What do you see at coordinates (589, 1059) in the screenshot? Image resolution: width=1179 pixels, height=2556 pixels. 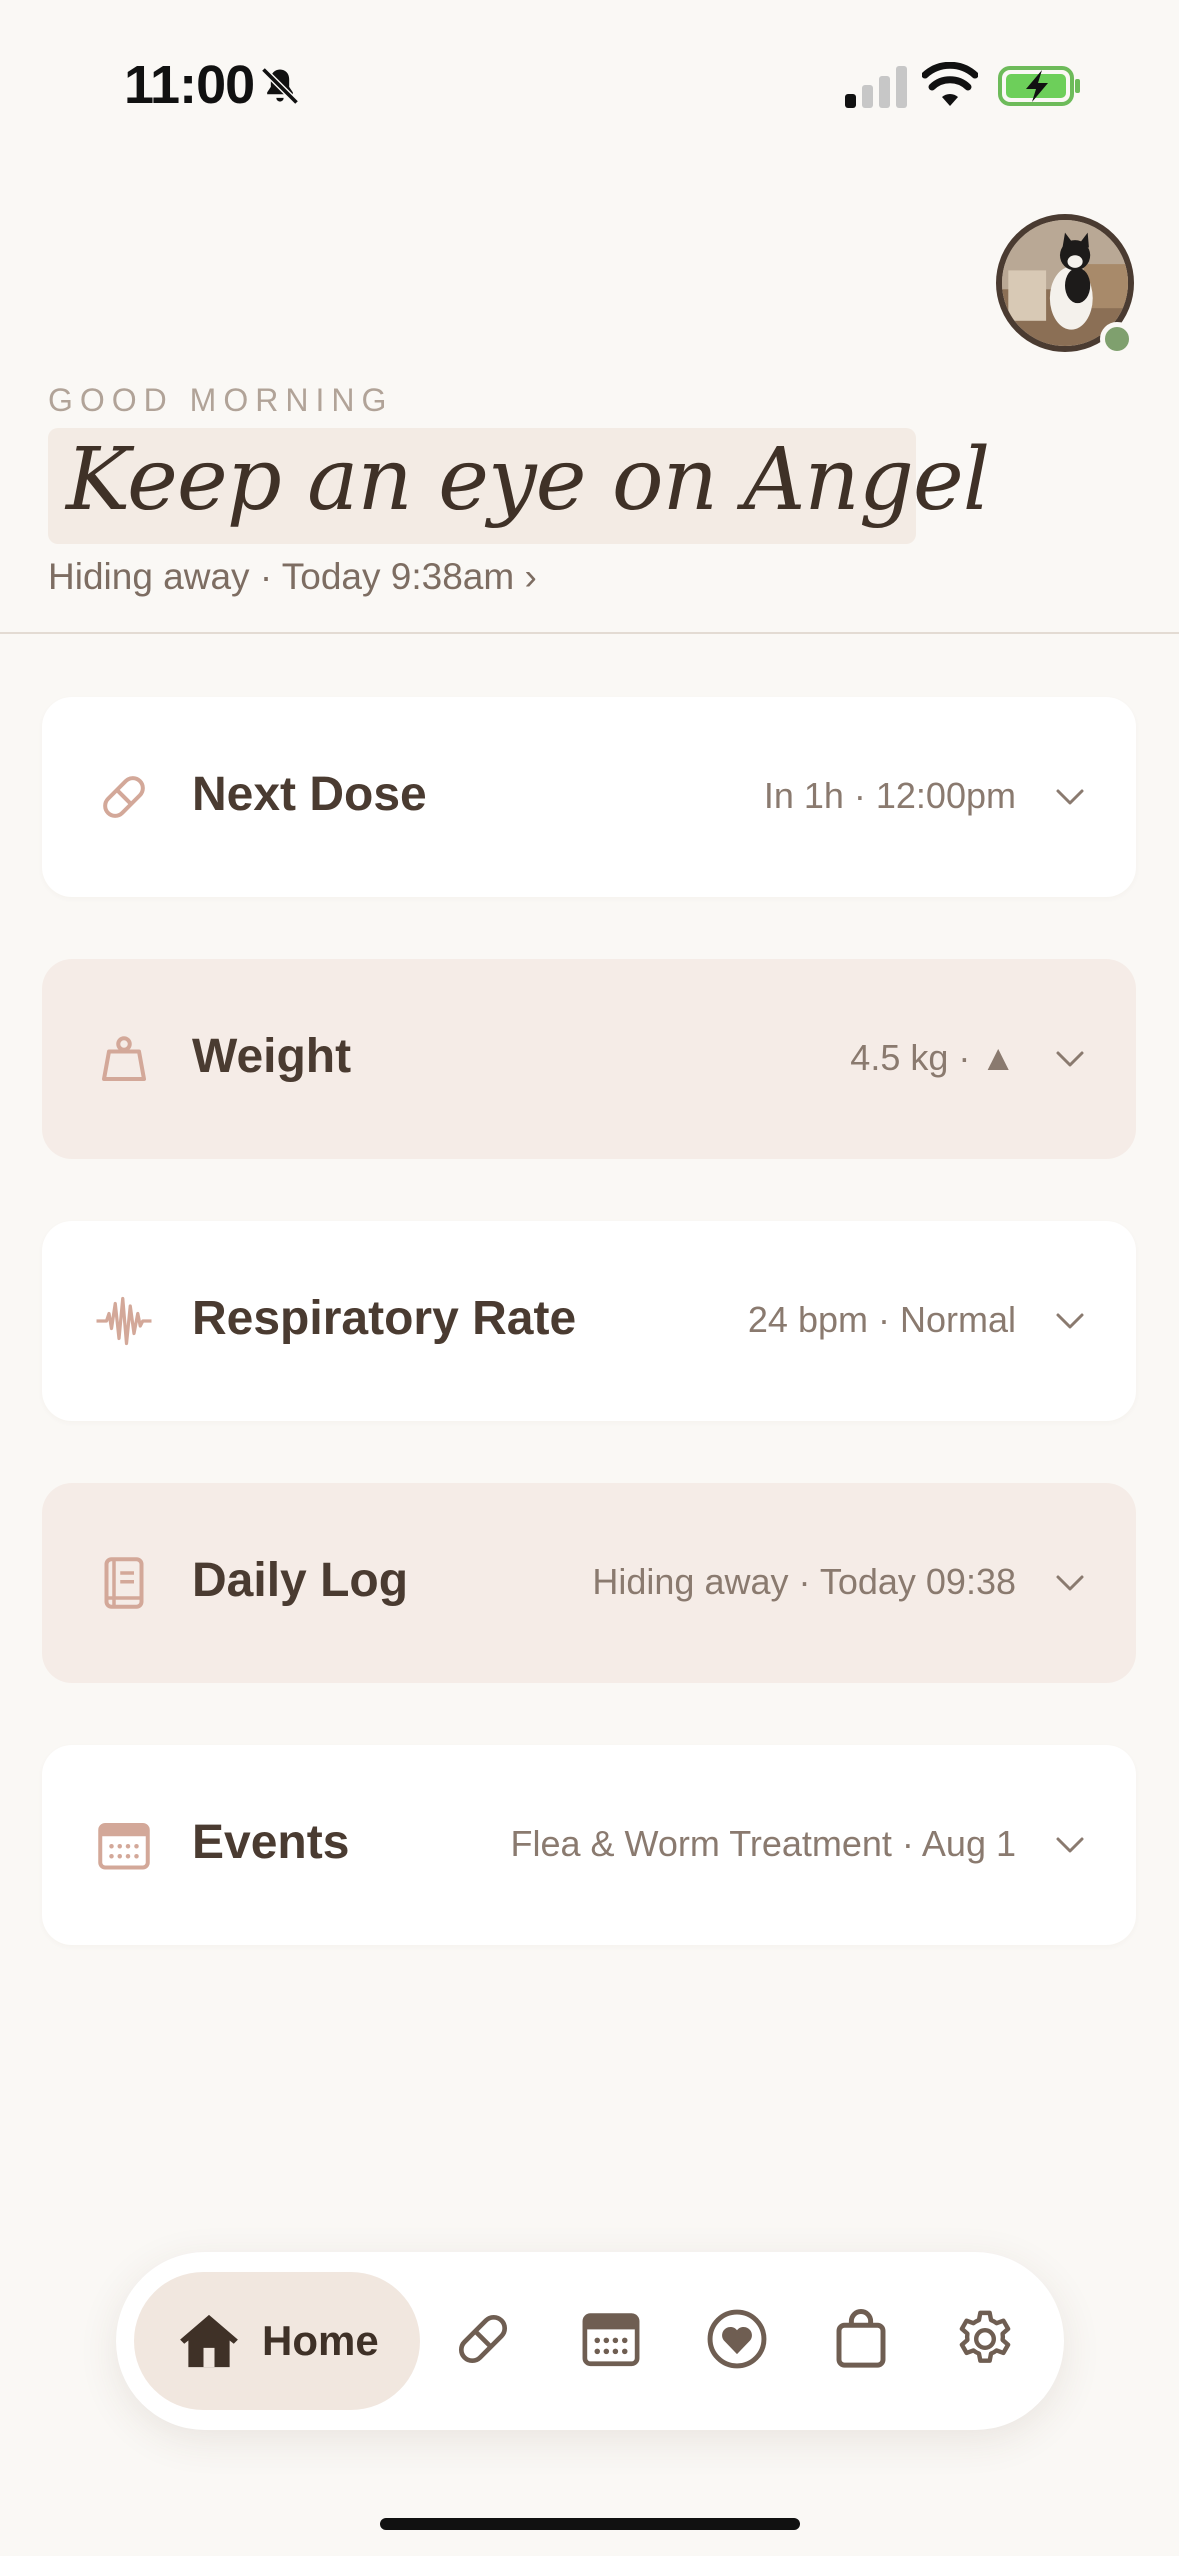 I see `card-weight: Weight 4.5 kg · ▲` at bounding box center [589, 1059].